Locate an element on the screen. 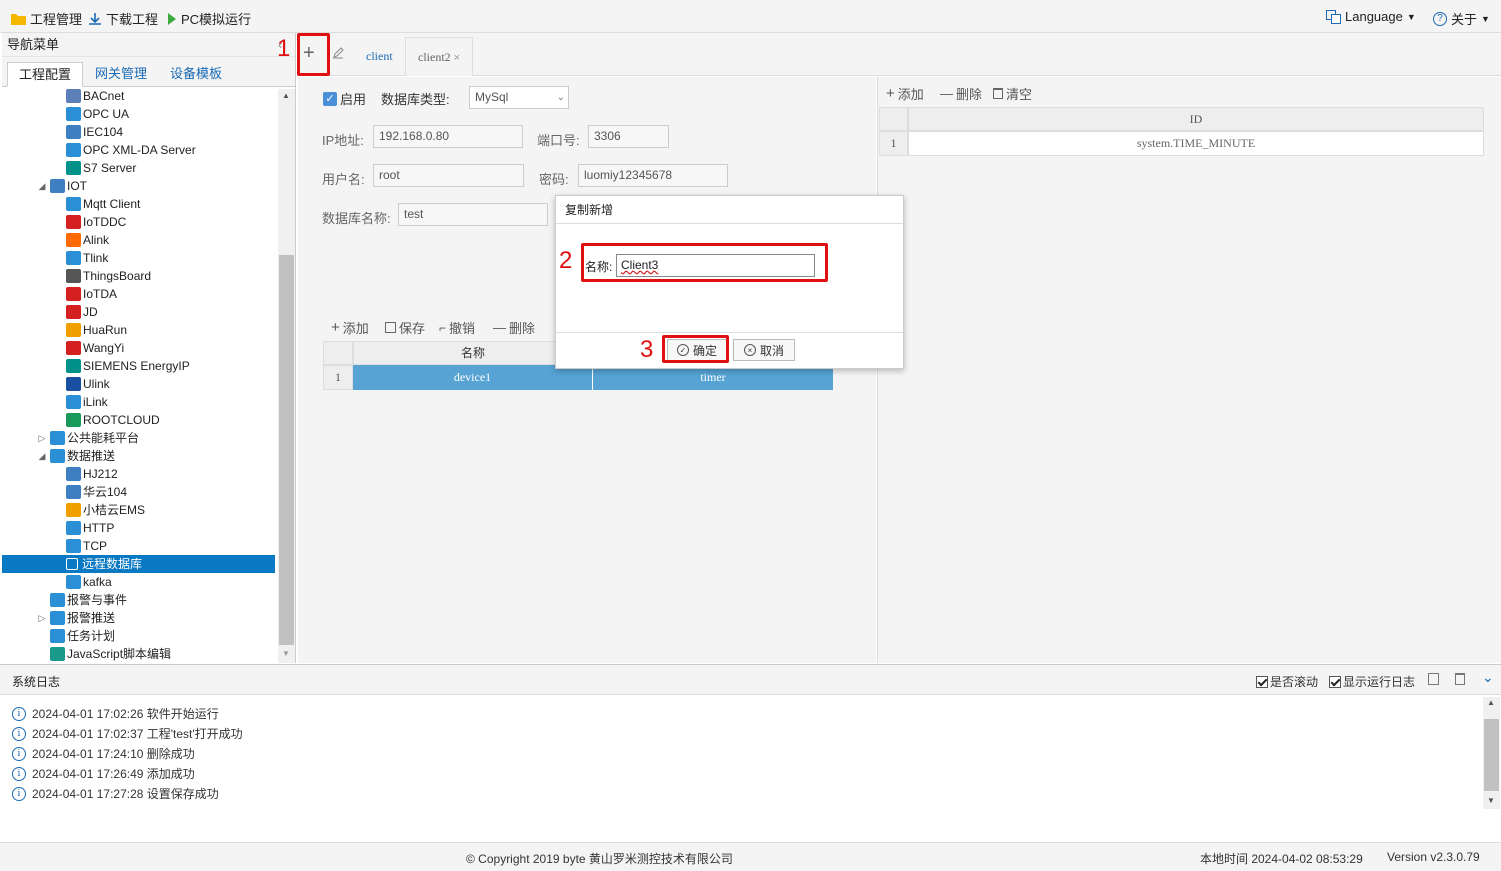  tree-item: JavaScript脚本编辑 is located at coordinates (138, 654).